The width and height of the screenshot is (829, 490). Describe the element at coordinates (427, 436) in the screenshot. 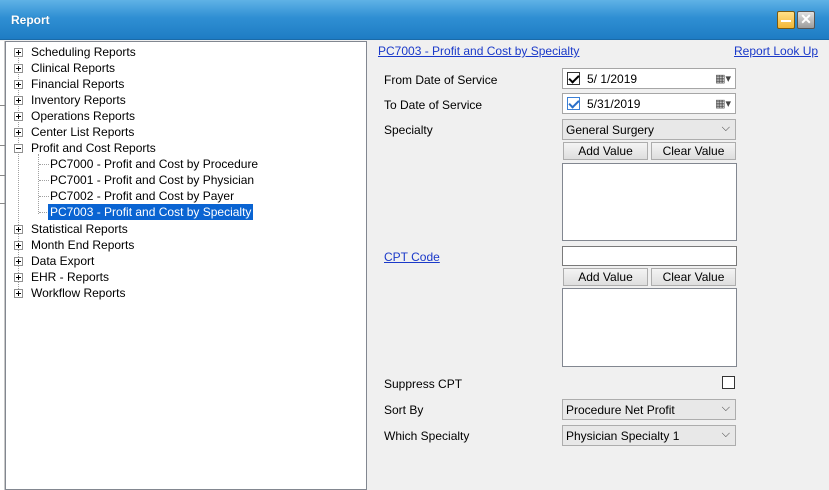

I see `which-specialty-label: Which Specialty` at that location.